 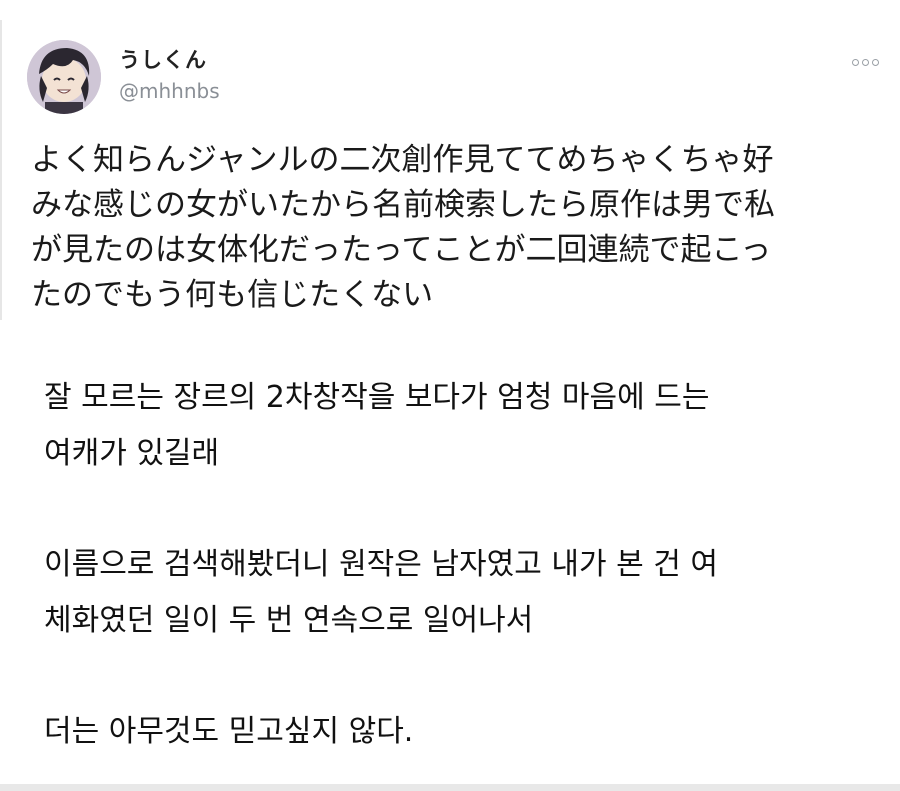 I want to click on translation-line: 잘 모르는 장르의 2차창작을 보다가 엄청 마음에 드는, so click(x=377, y=397).